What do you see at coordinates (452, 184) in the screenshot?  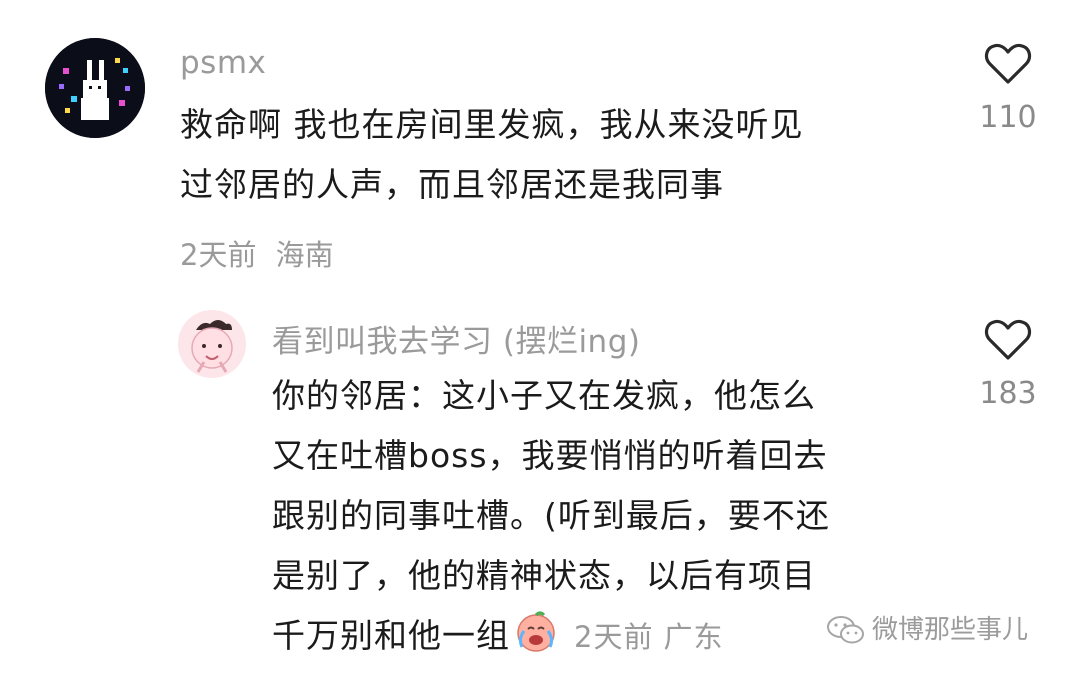 I see `comment-text-line: 过邻居的人声，而且邻居还是我同事` at bounding box center [452, 184].